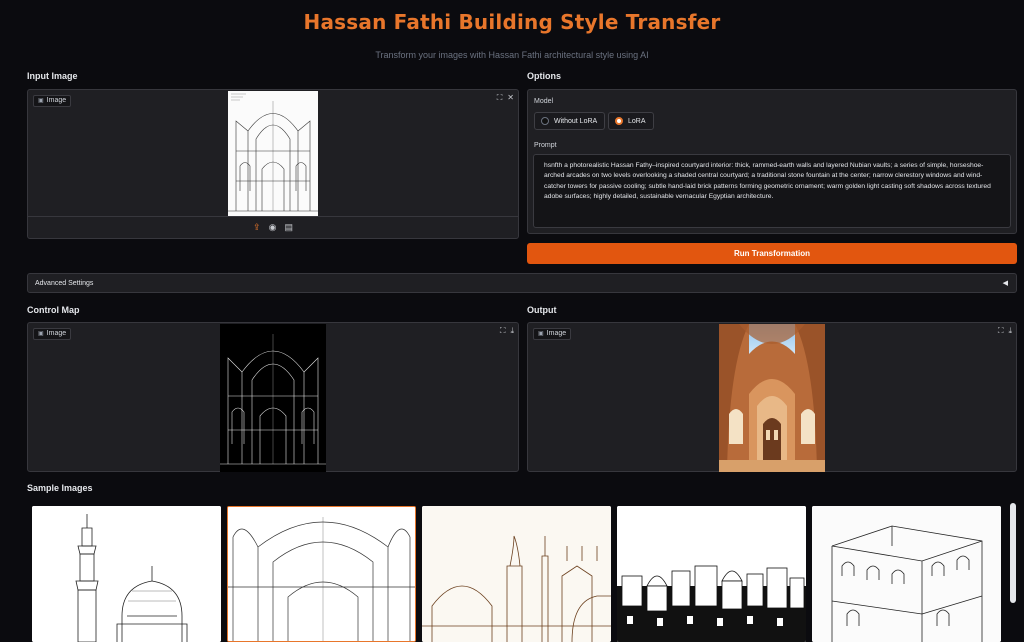 The height and width of the screenshot is (642, 1024). What do you see at coordinates (512, 22) in the screenshot?
I see `page-title: Hassan Fathi Building Style Transfer` at bounding box center [512, 22].